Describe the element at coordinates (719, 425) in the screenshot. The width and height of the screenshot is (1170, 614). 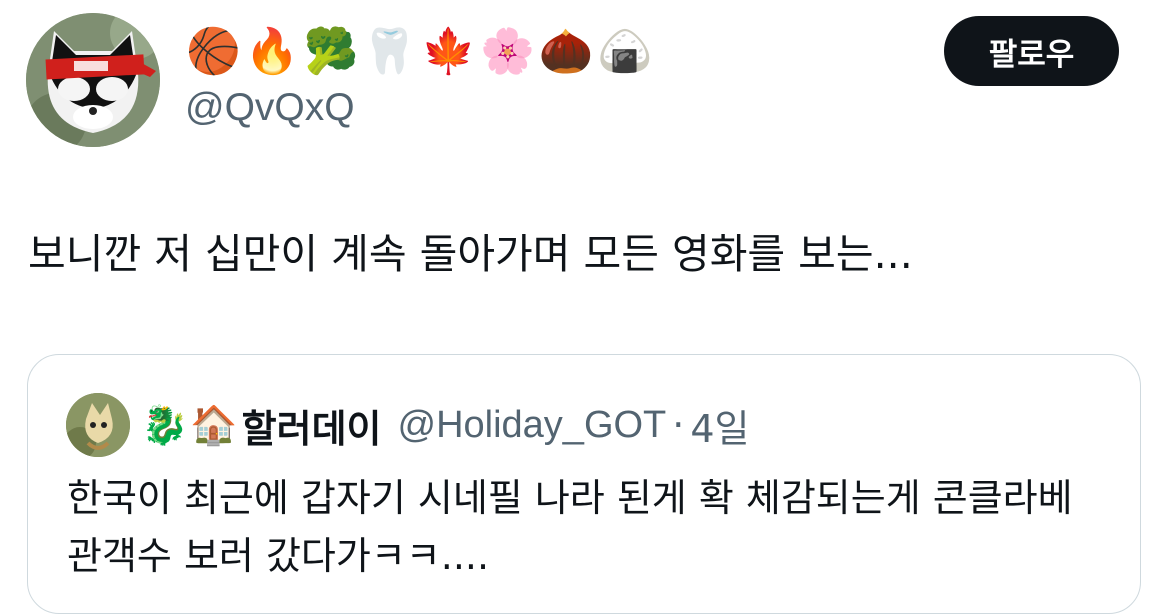
I see `quoted-tweet-time: 4일` at that location.